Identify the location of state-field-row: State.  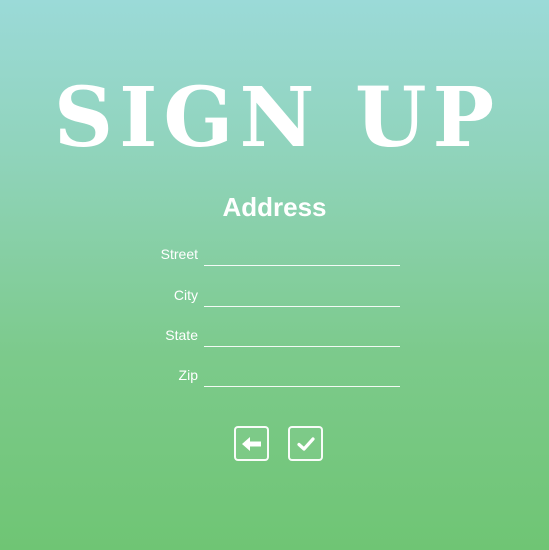
(274, 337).